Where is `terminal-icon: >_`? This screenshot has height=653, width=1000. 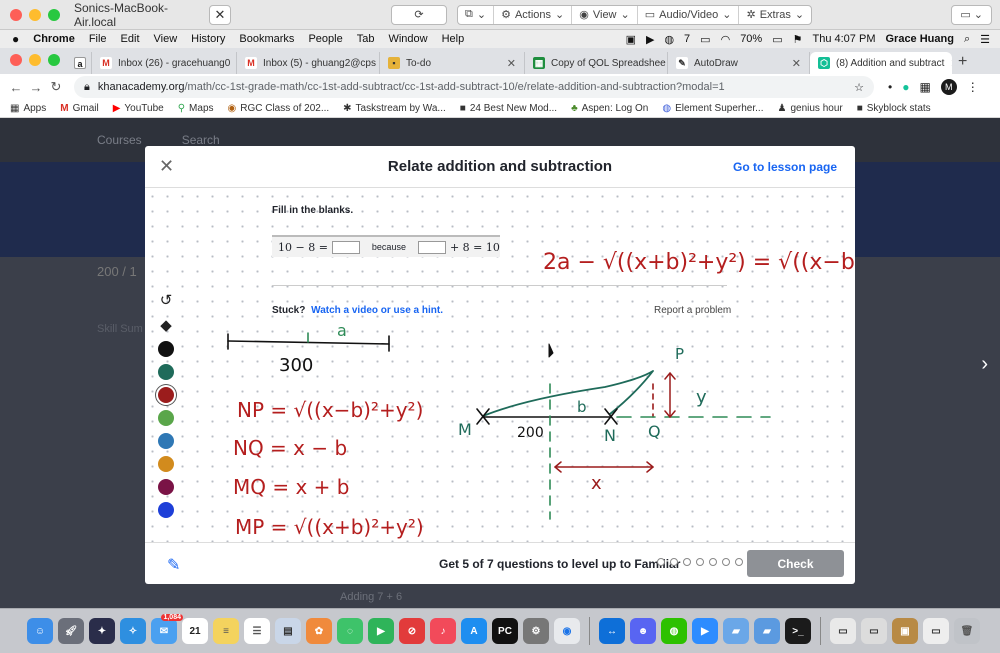
terminal-icon: >_ is located at coordinates (798, 631).